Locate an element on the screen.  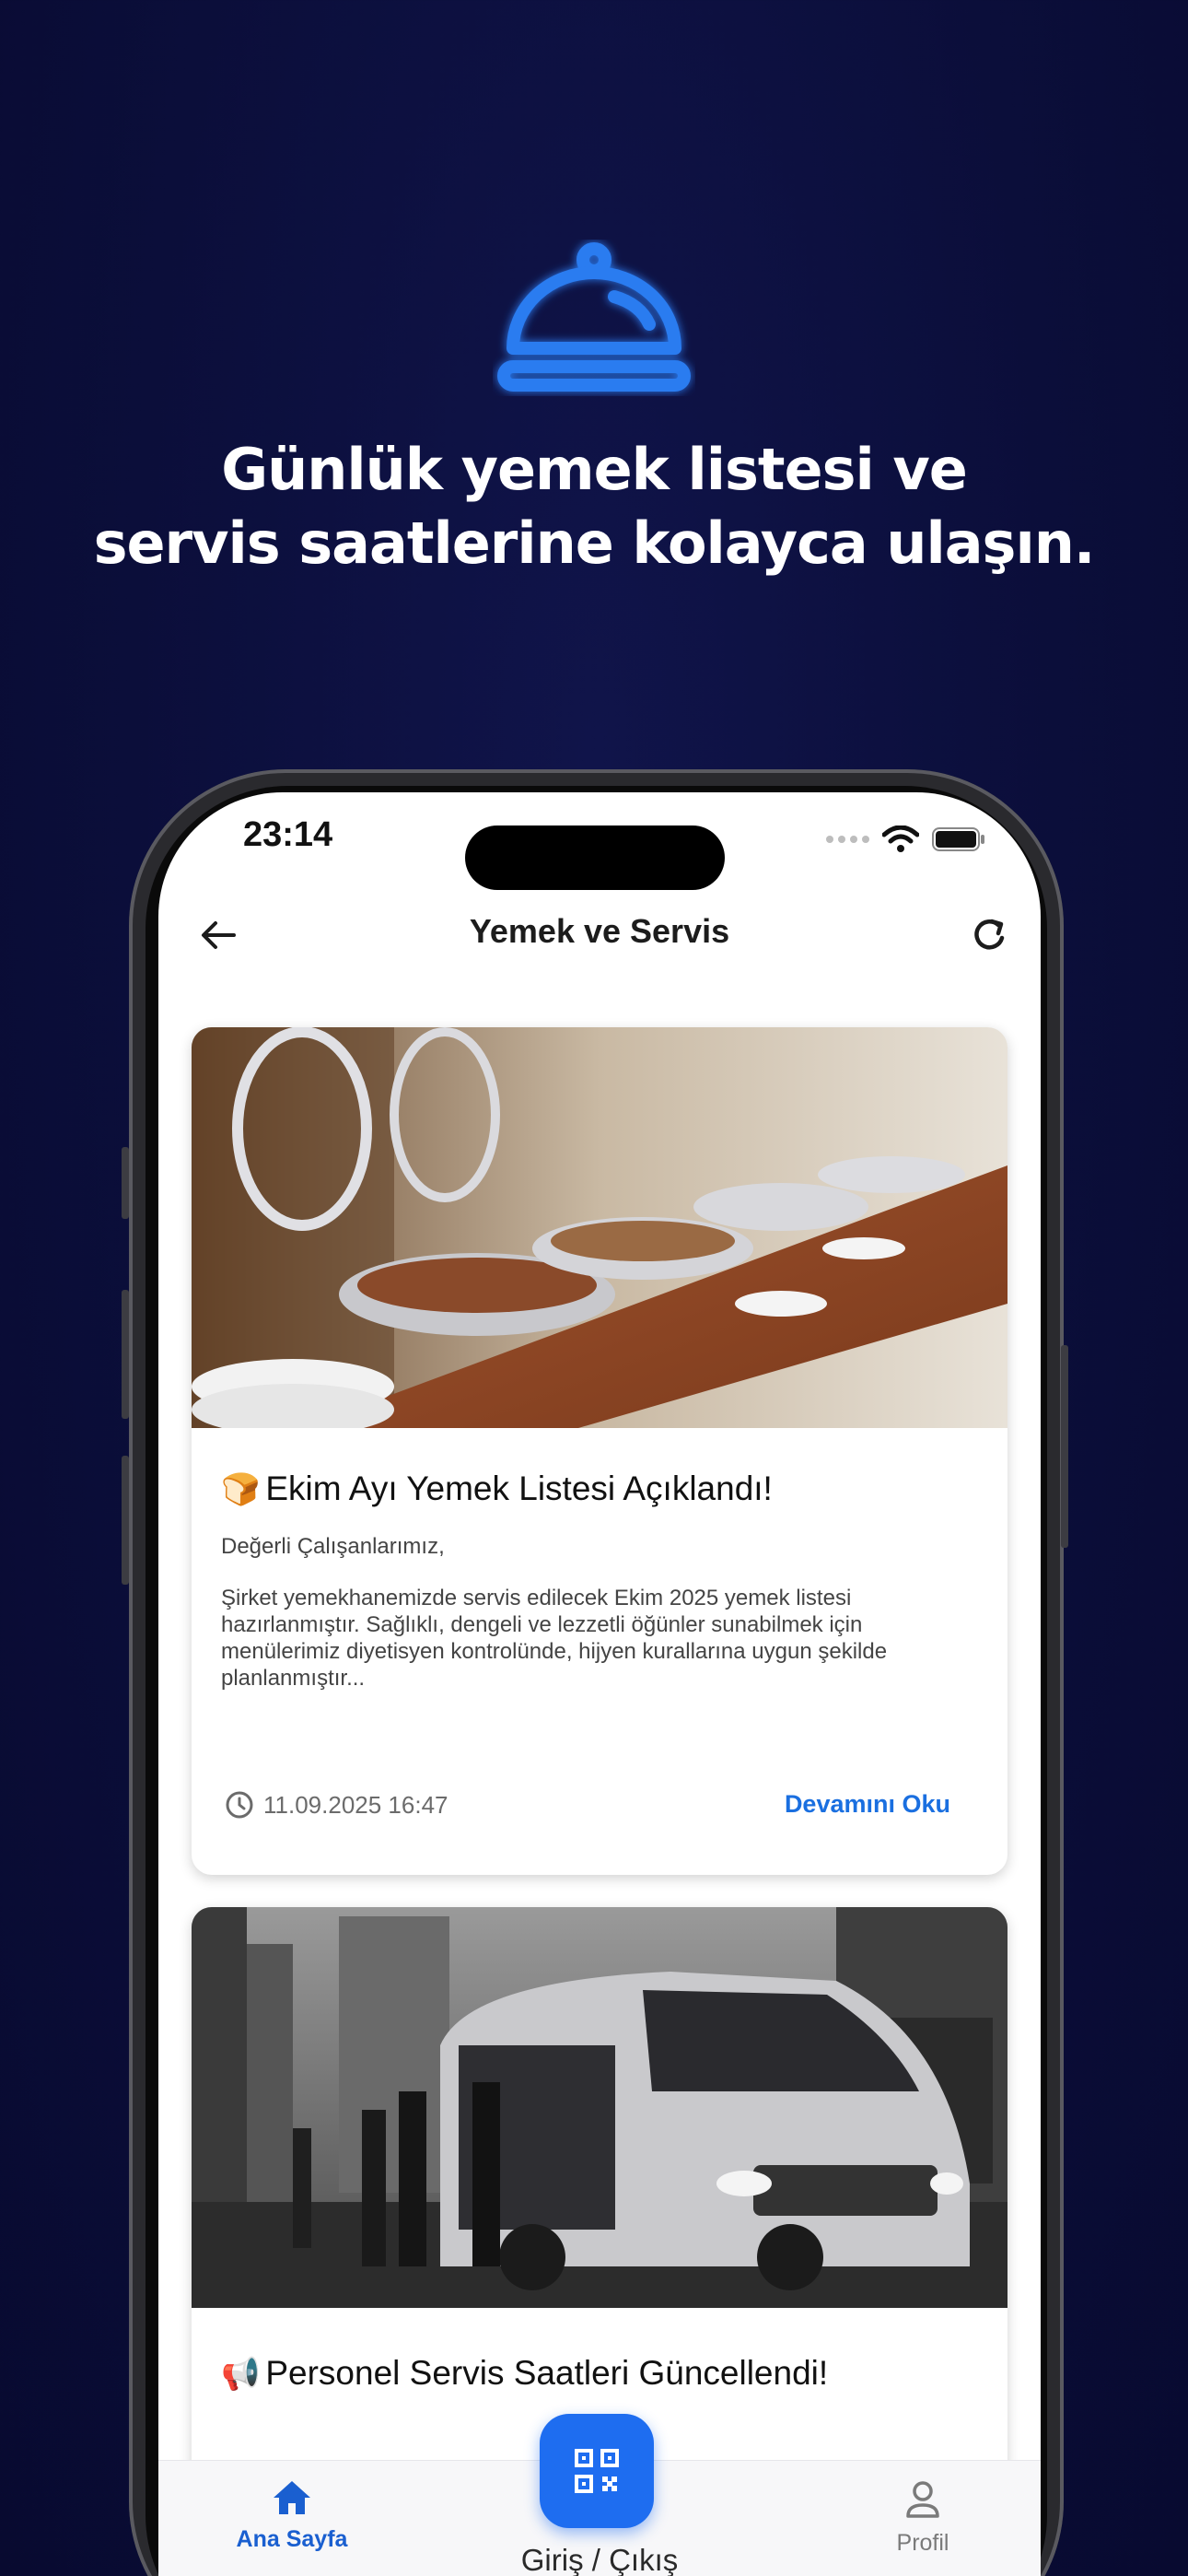
buffet-photo is located at coordinates (599, 1231).